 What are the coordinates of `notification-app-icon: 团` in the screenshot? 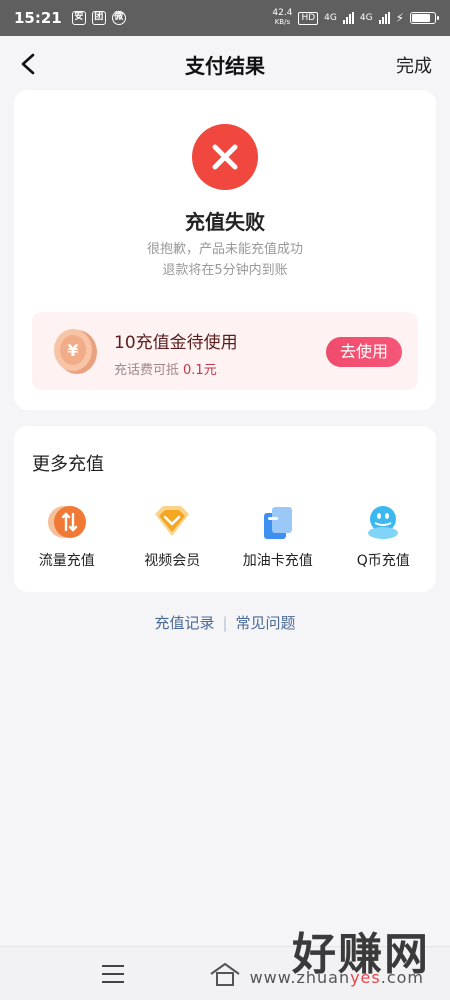 It's located at (98, 18).